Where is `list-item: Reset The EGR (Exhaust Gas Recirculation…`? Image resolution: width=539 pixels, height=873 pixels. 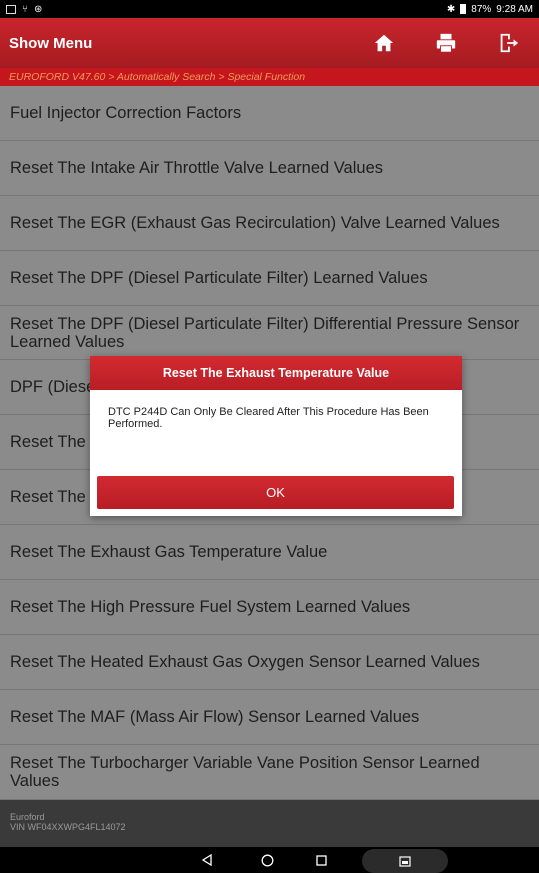
list-item: Reset The EGR (Exhaust Gas Recirculation… is located at coordinates (269, 223).